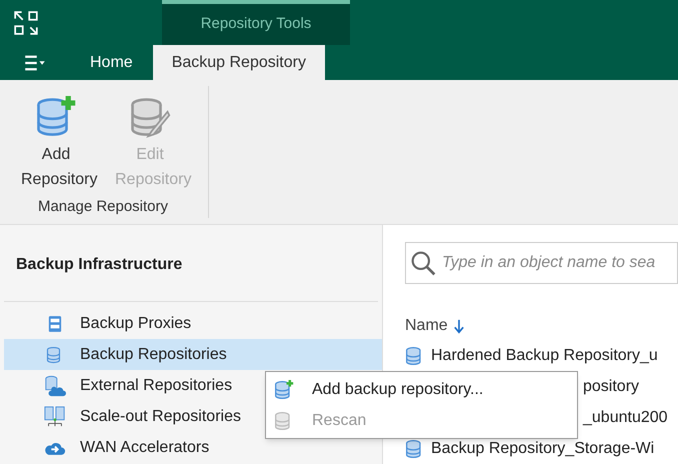  Describe the element at coordinates (193, 323) in the screenshot. I see `tree-item: Backup Proxies` at that location.